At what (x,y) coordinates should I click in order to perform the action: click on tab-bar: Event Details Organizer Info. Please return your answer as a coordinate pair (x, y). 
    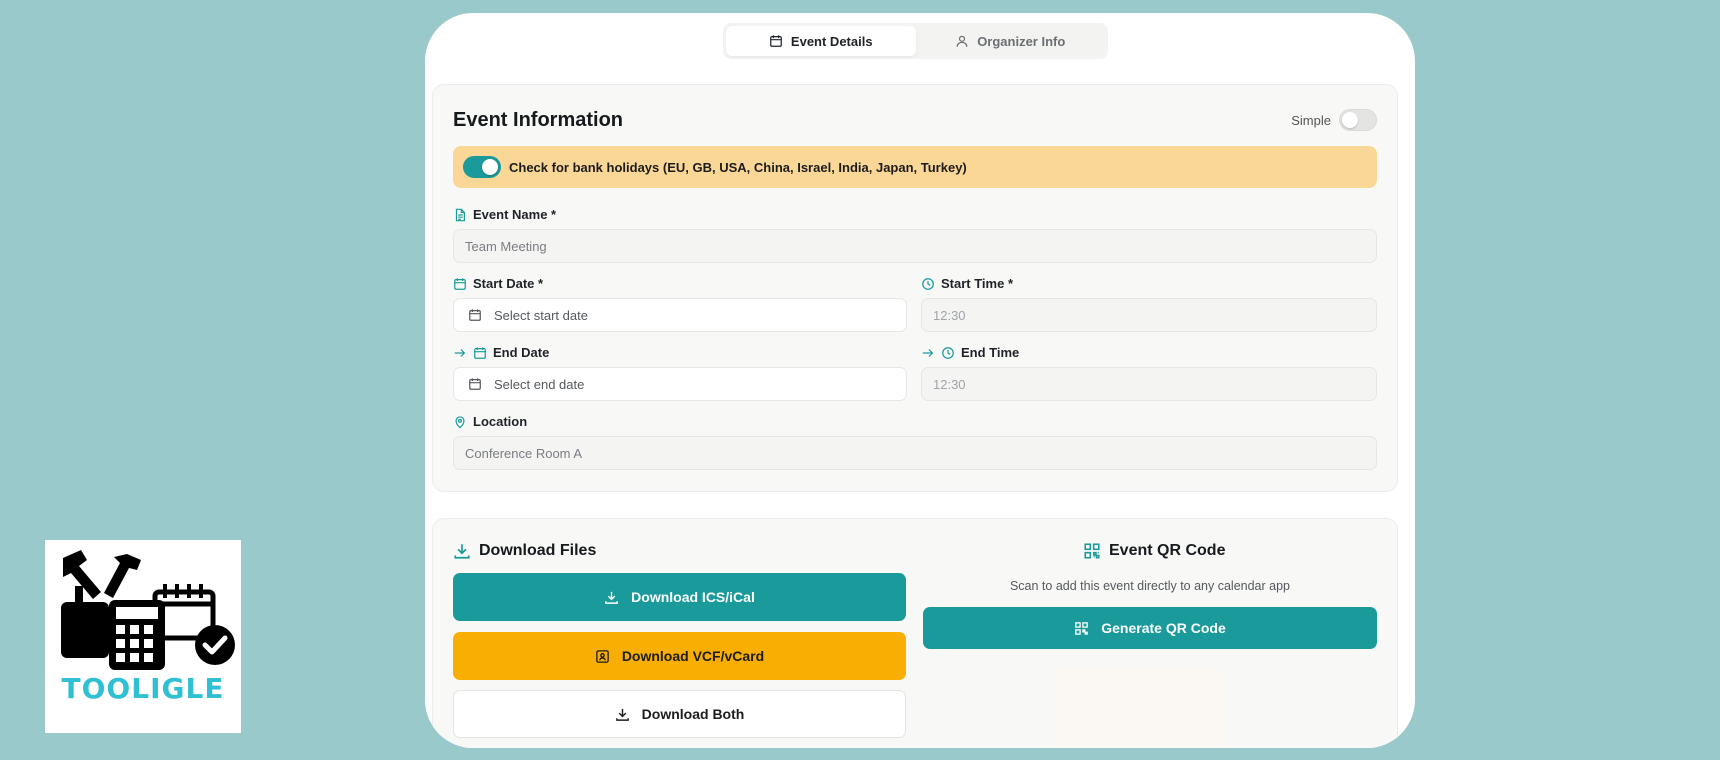
    Looking at the image, I should click on (915, 41).